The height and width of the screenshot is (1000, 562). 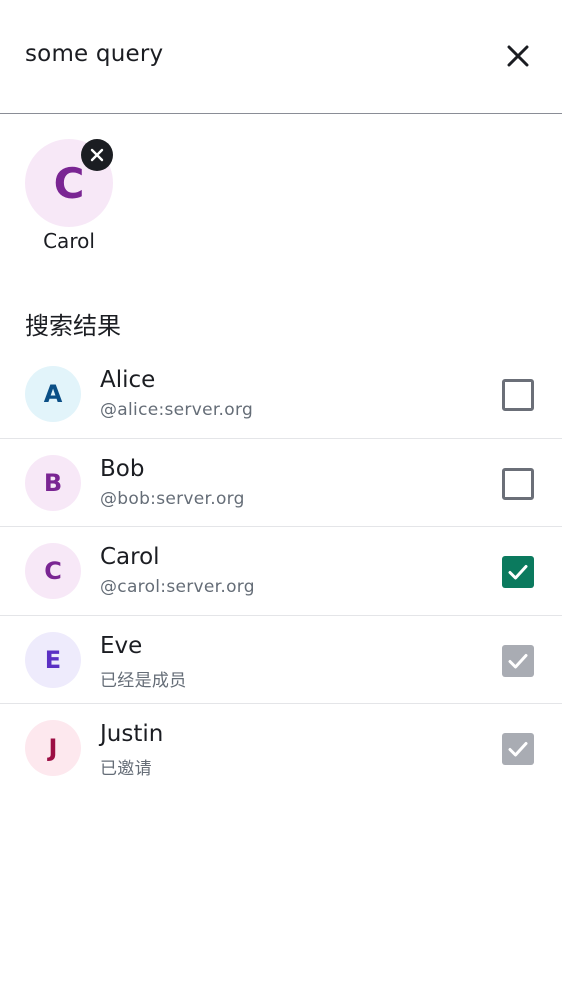 What do you see at coordinates (69, 183) in the screenshot?
I see `avatar-initial: C` at bounding box center [69, 183].